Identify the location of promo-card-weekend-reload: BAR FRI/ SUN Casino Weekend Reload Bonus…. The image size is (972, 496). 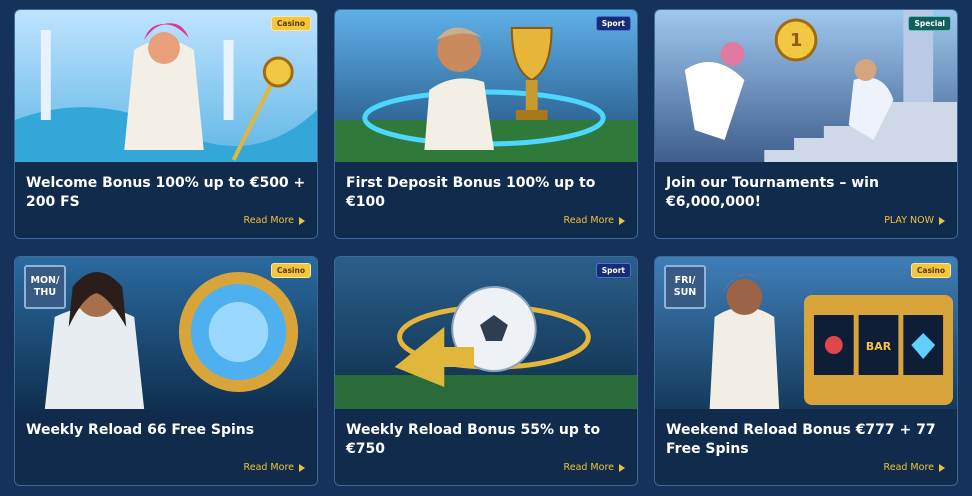
(806, 371).